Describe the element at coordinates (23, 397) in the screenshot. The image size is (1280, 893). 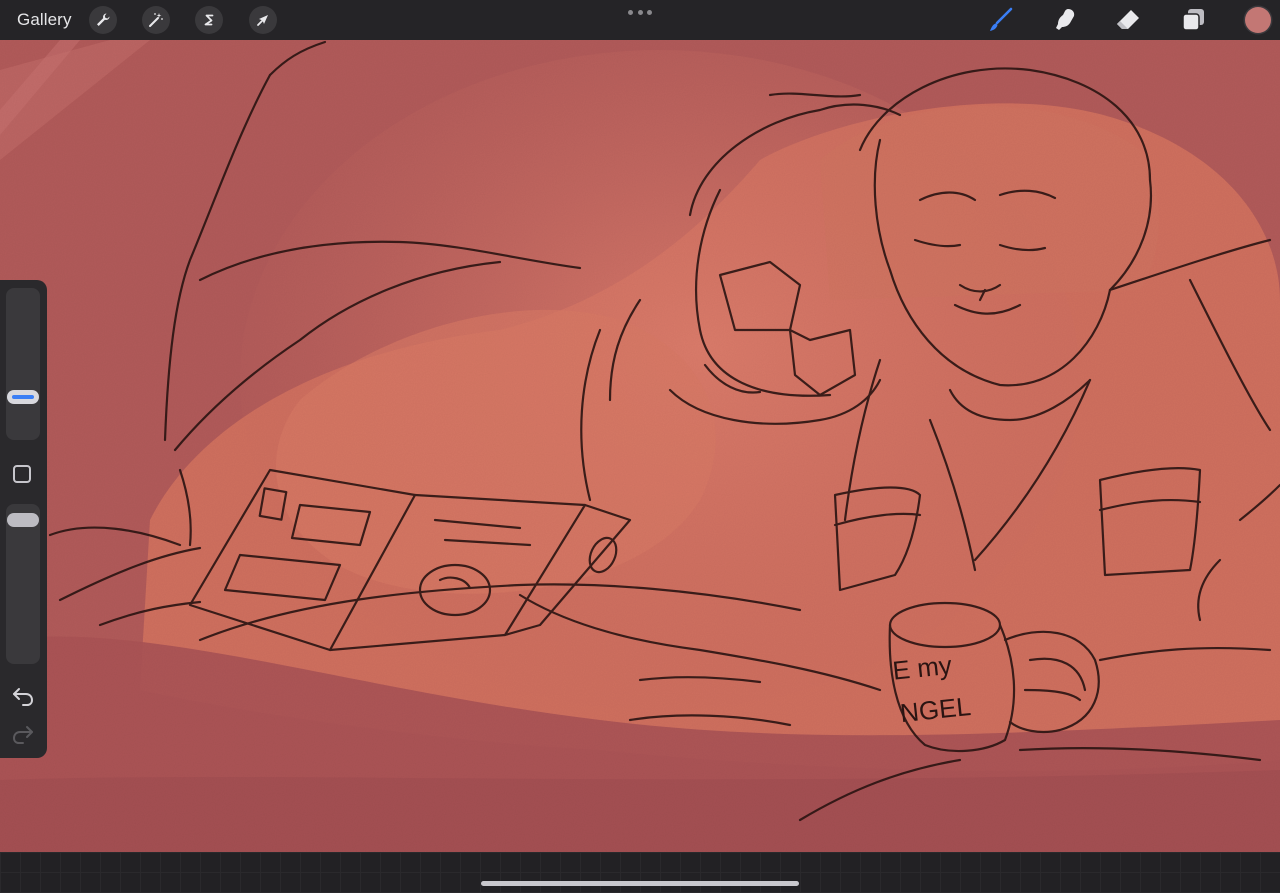
I see `brush-size-thumb` at that location.